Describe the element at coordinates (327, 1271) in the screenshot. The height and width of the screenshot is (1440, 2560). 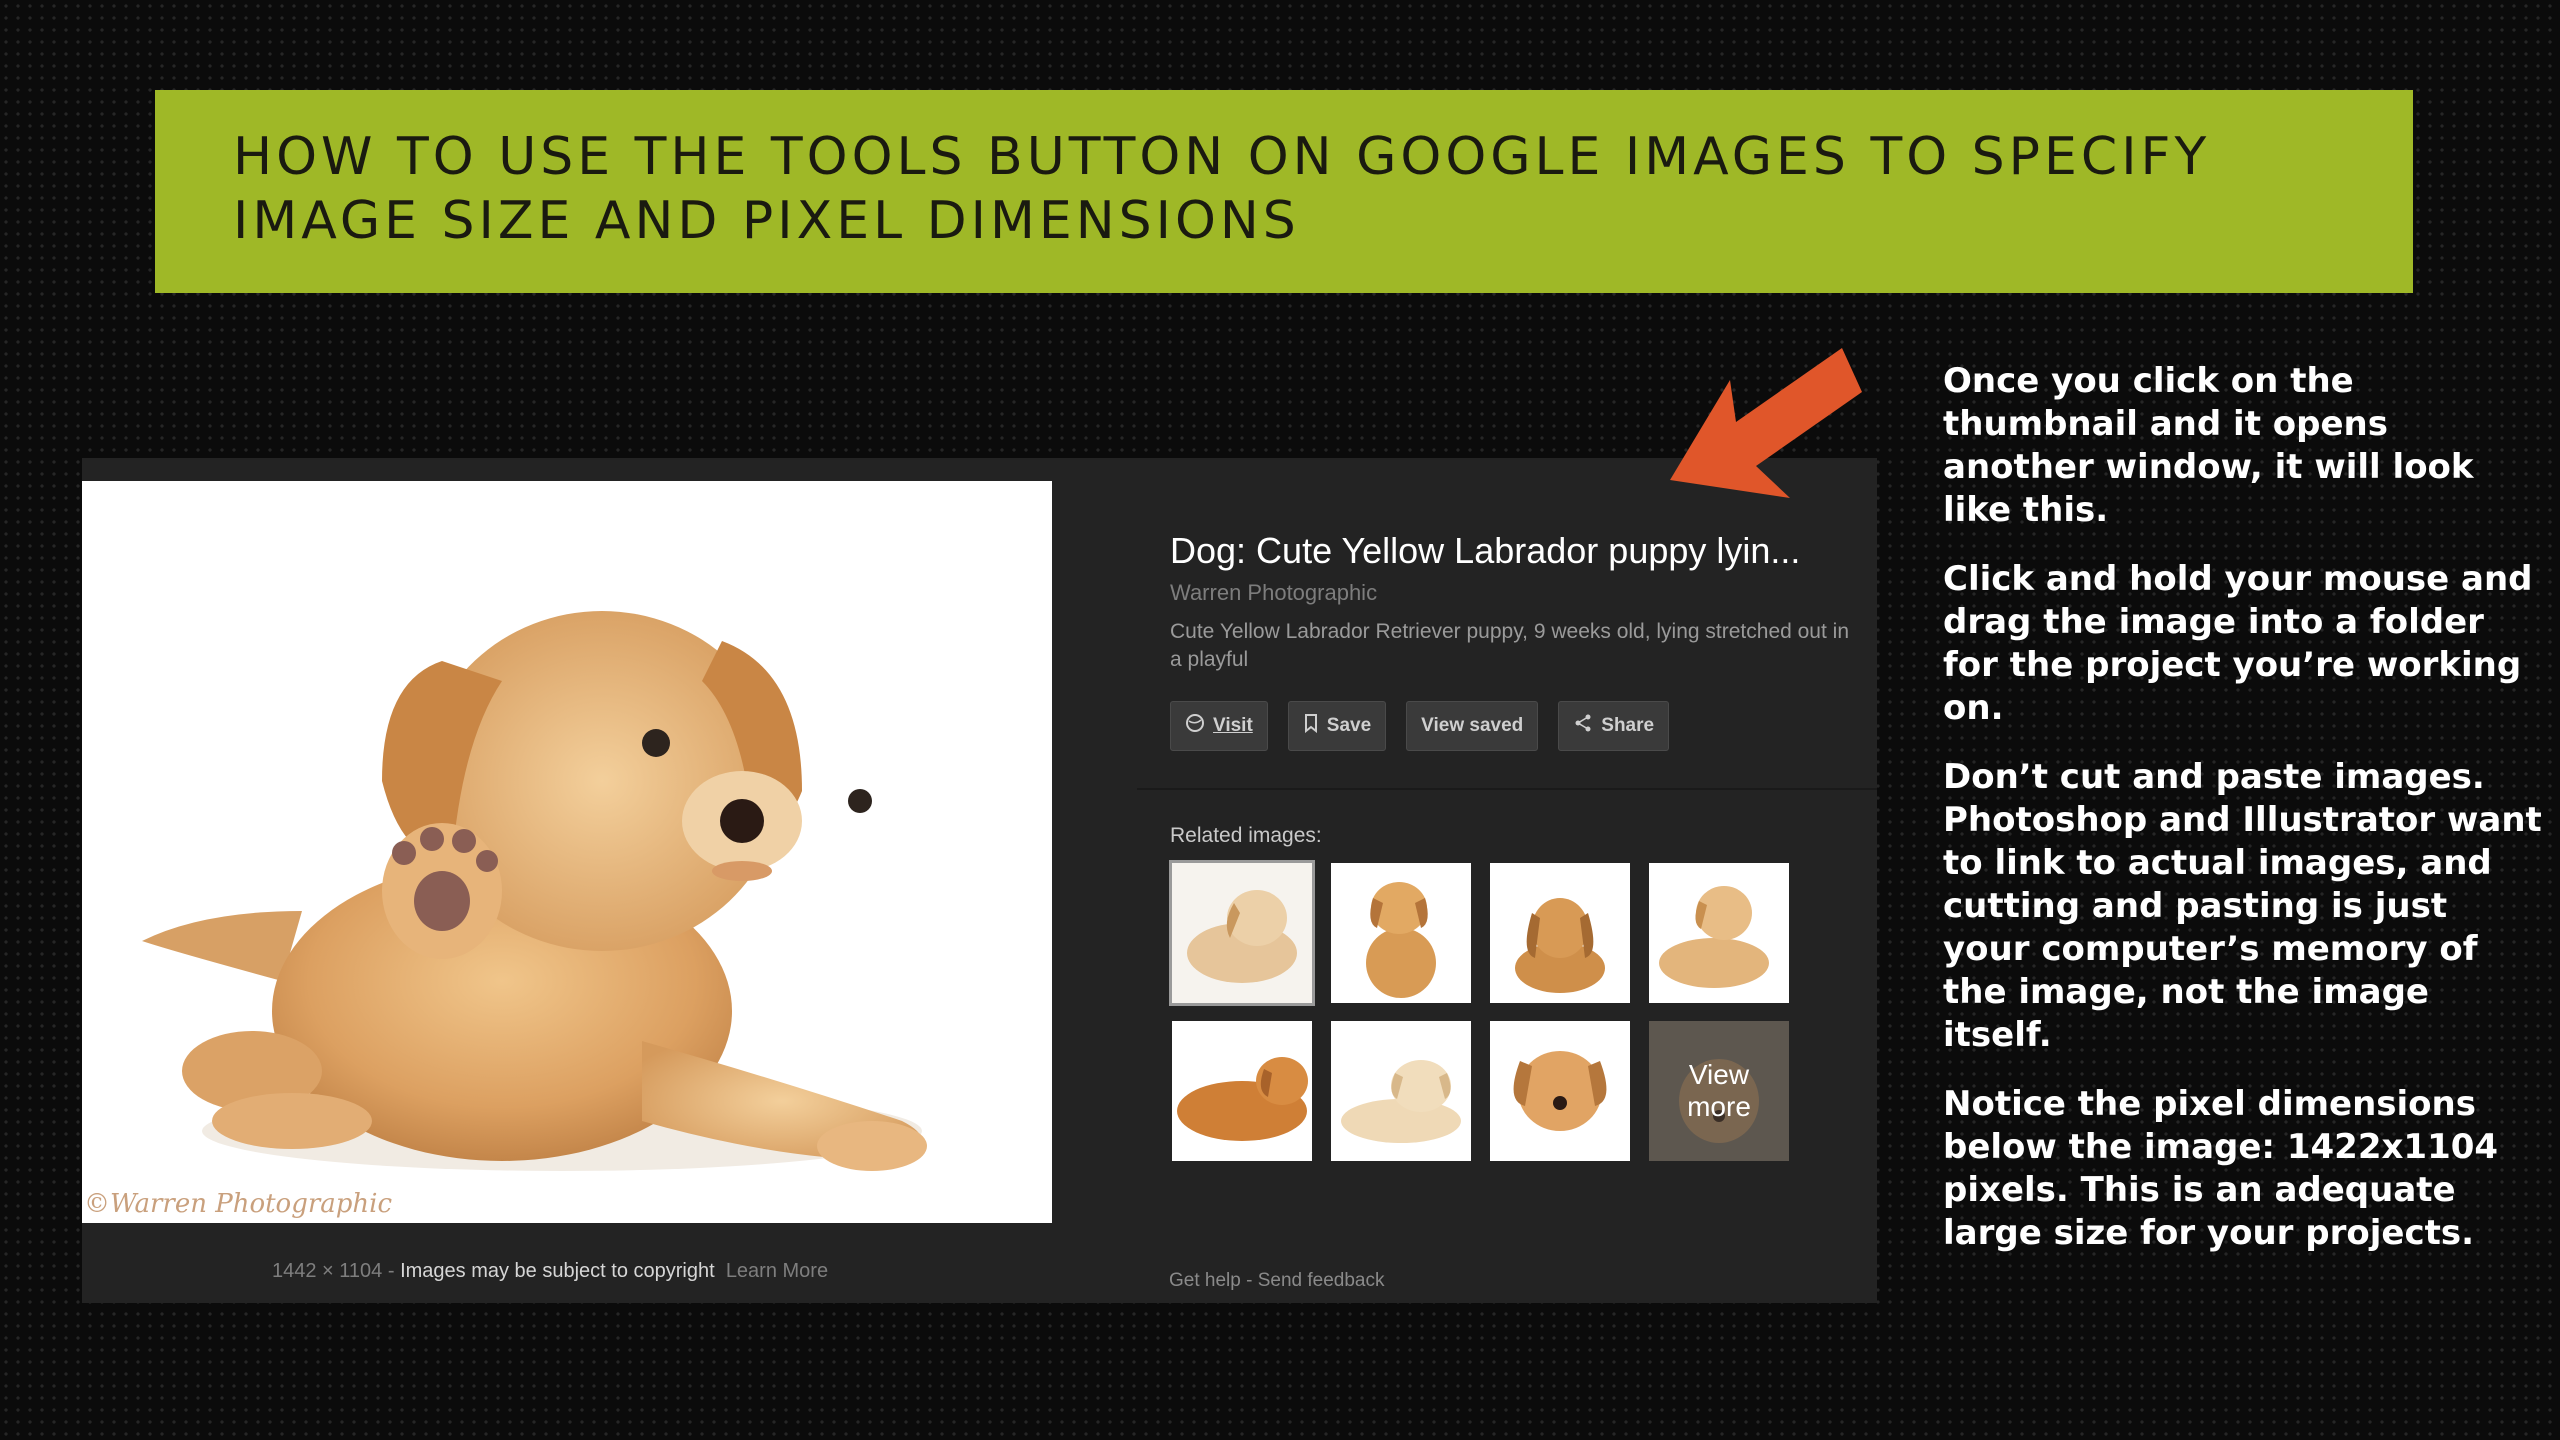
I see `image-dimensions: 1442 × 1104` at that location.